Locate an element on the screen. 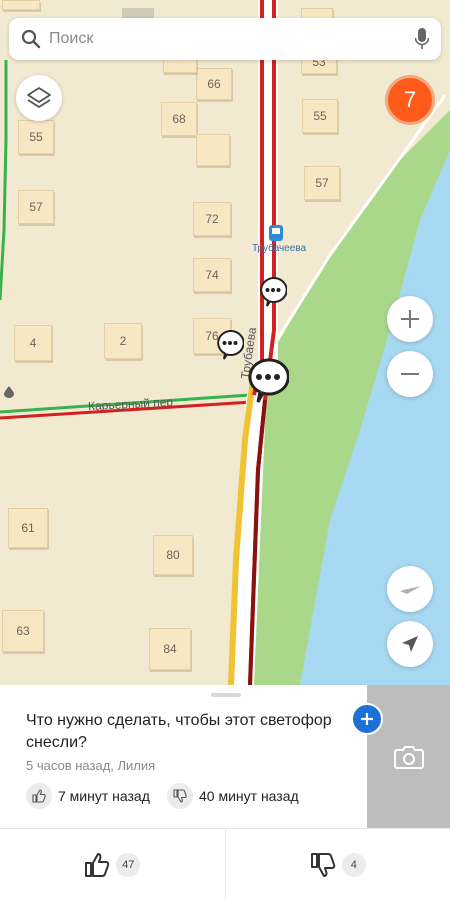 The width and height of the screenshot is (450, 900). my-location-button is located at coordinates (410, 644).